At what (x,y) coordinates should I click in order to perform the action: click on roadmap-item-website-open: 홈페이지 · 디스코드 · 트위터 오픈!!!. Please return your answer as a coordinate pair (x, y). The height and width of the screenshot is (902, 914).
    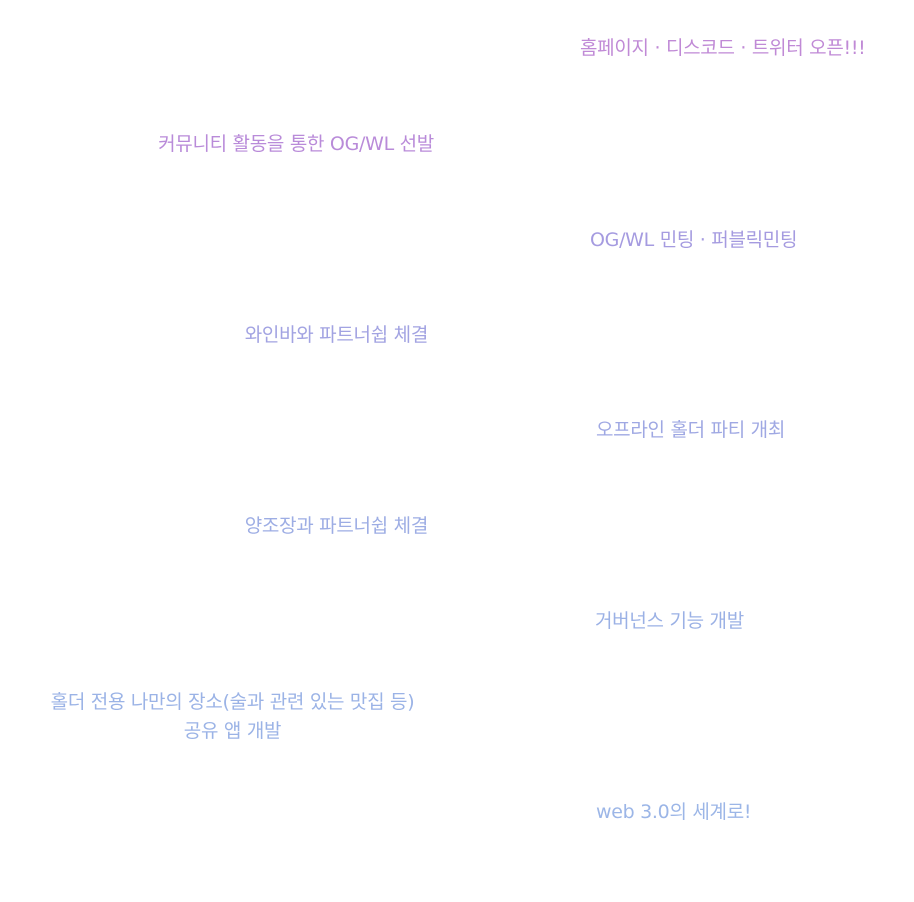
    Looking at the image, I should click on (723, 48).